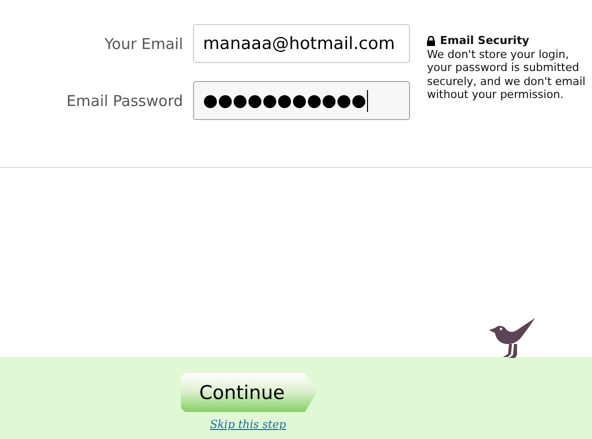 The height and width of the screenshot is (439, 592). What do you see at coordinates (431, 41) in the screenshot?
I see `lock-icon` at bounding box center [431, 41].